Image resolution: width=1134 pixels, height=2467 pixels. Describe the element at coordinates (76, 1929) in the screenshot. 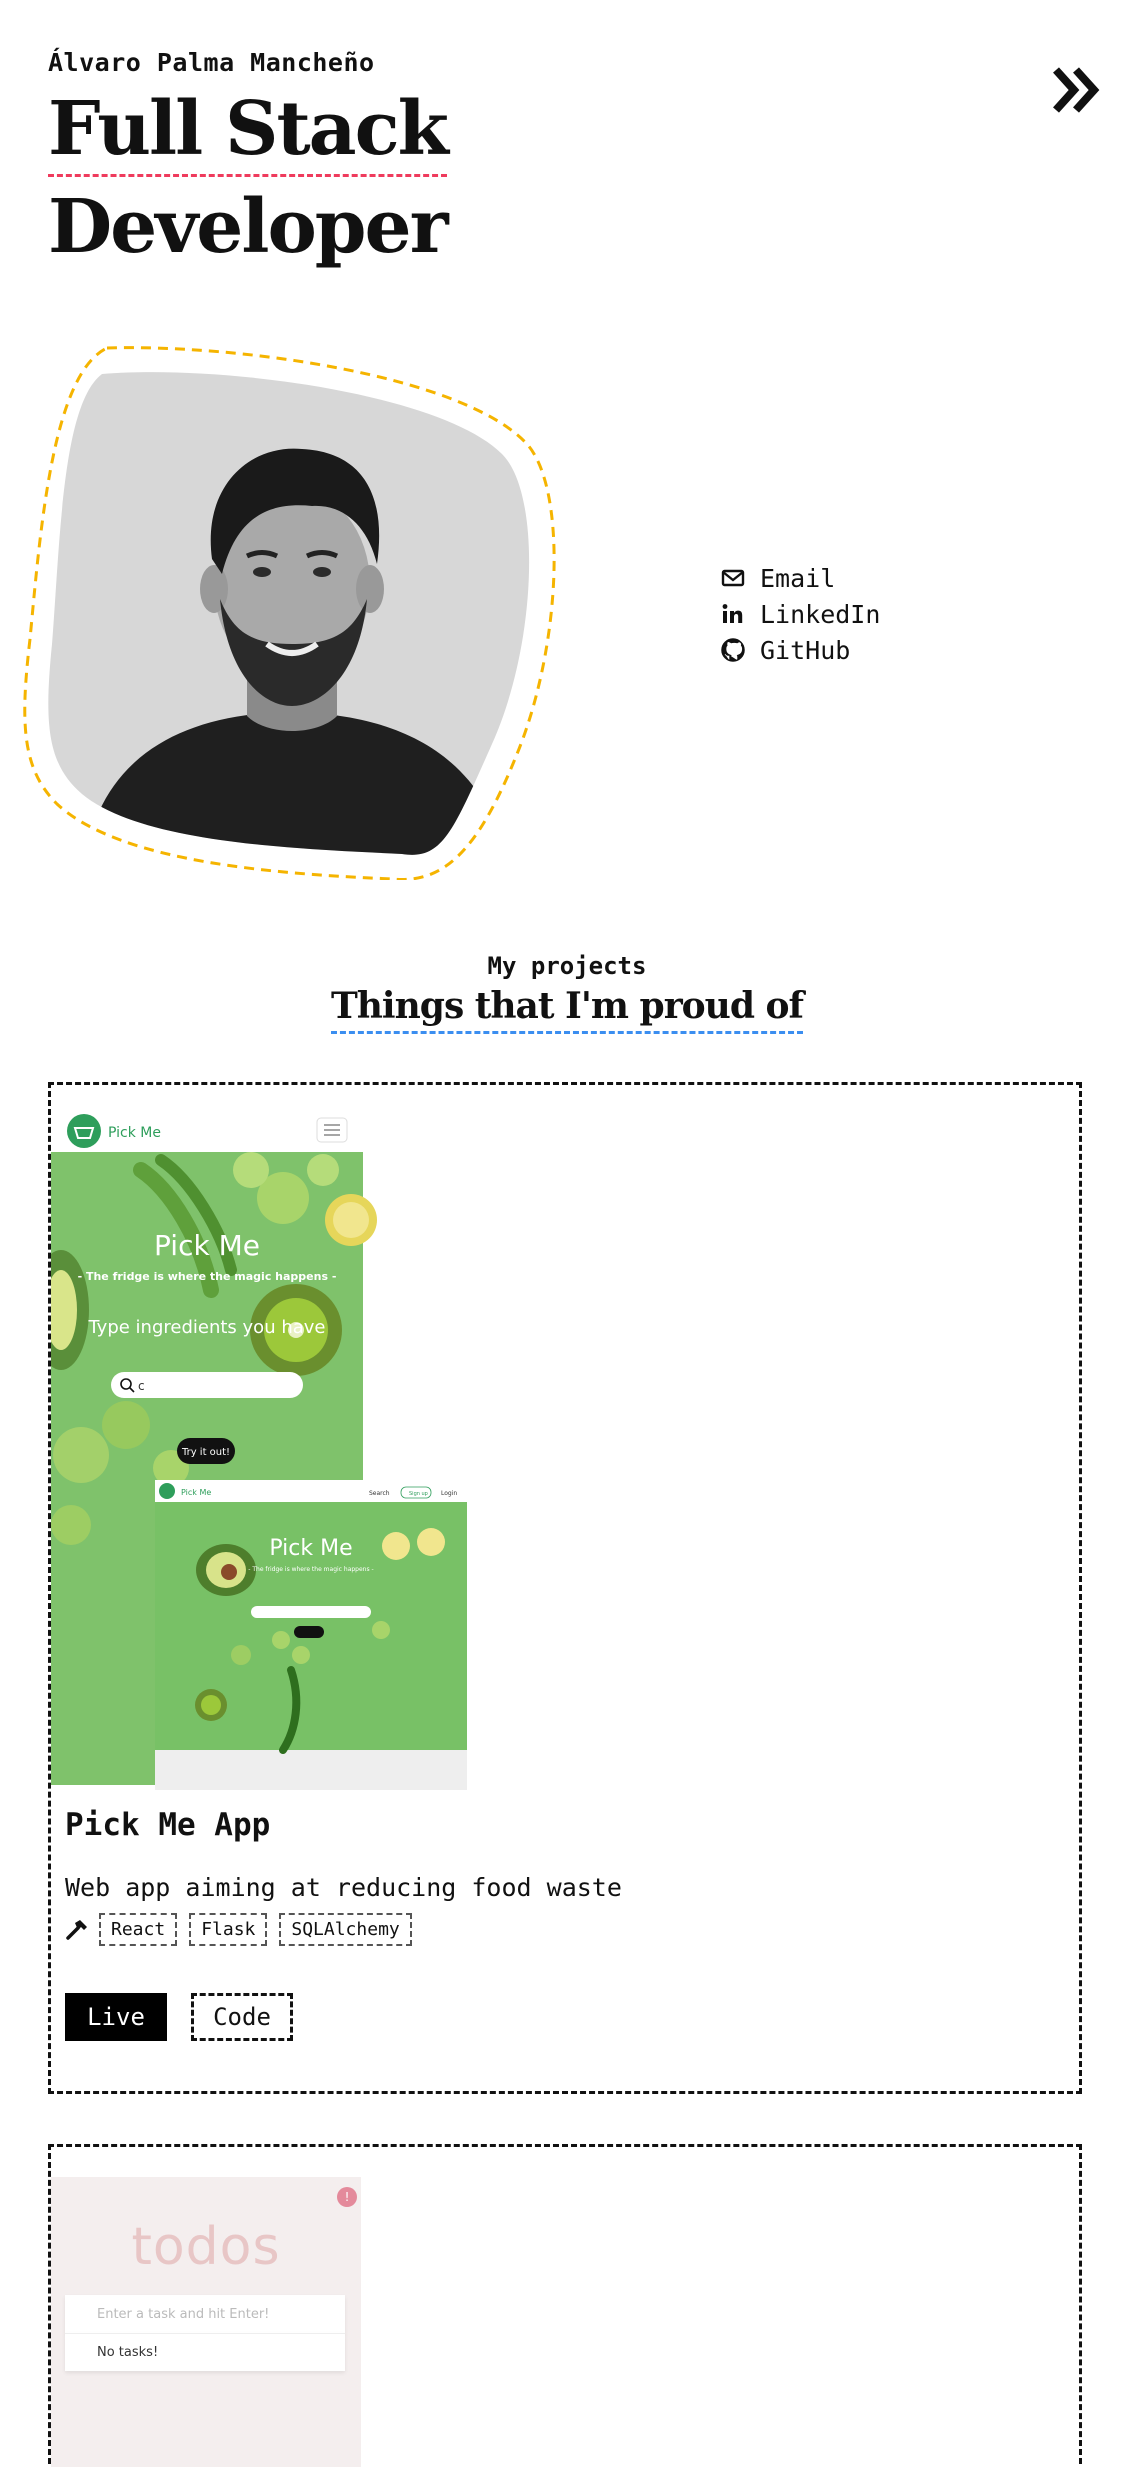

I see `hammer-icon` at that location.